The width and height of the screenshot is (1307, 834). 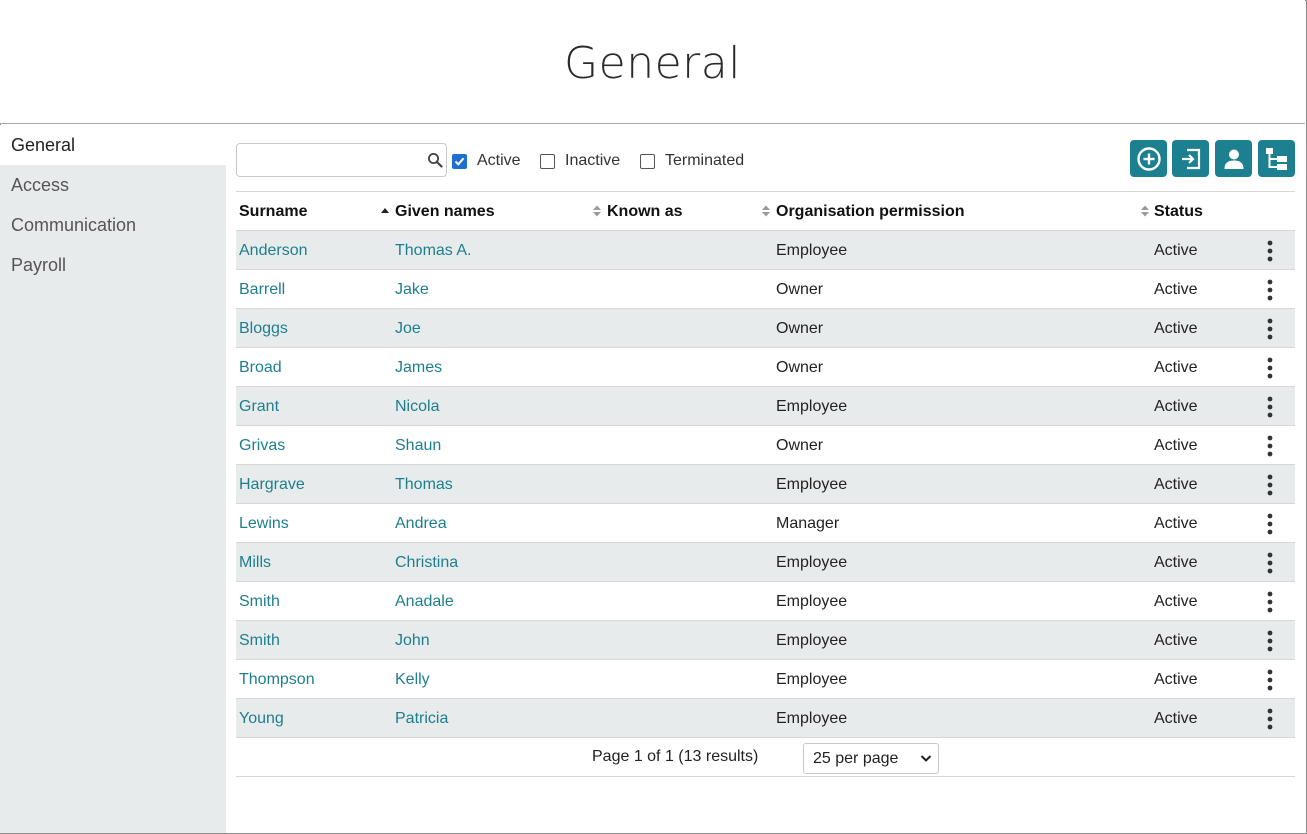 What do you see at coordinates (426, 563) in the screenshot?
I see `cell-given-names: Christina` at bounding box center [426, 563].